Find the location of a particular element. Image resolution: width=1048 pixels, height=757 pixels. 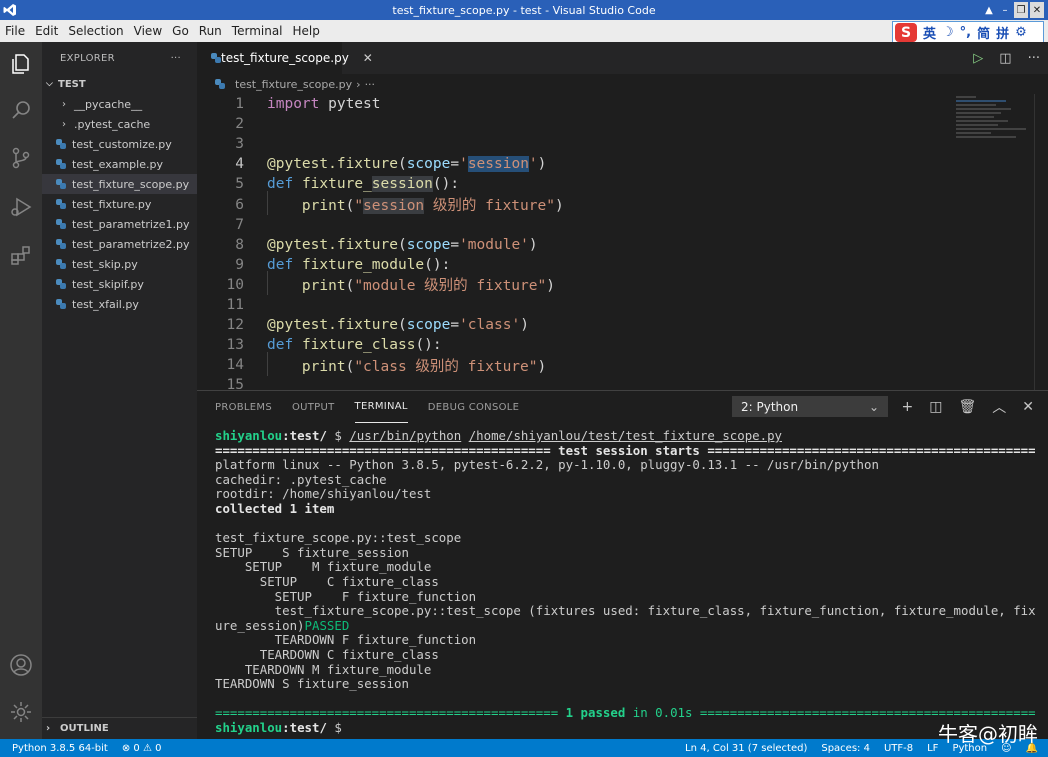

file-tree-item: test_example.py is located at coordinates (119, 164).